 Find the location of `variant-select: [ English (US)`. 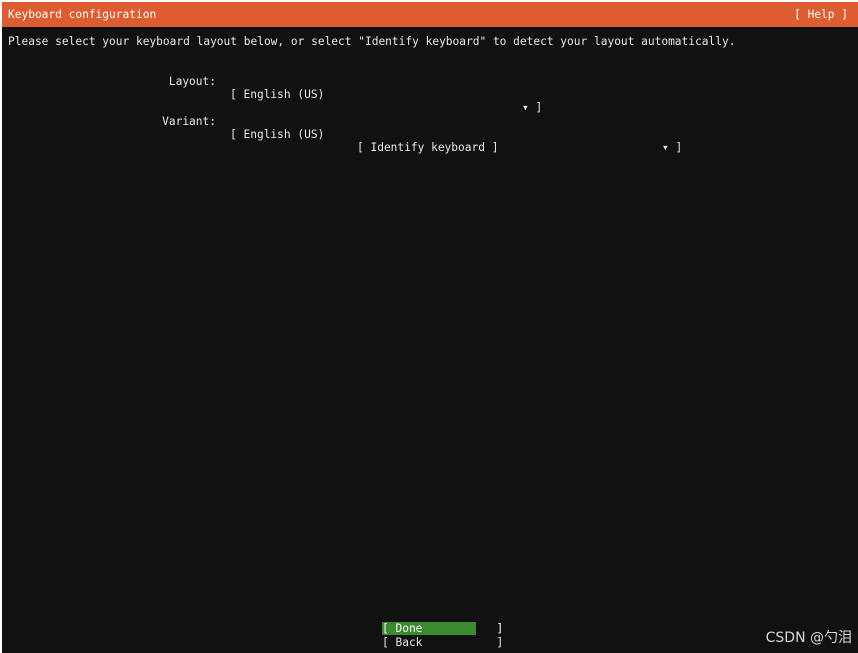

variant-select: [ English (US) is located at coordinates (277, 134).